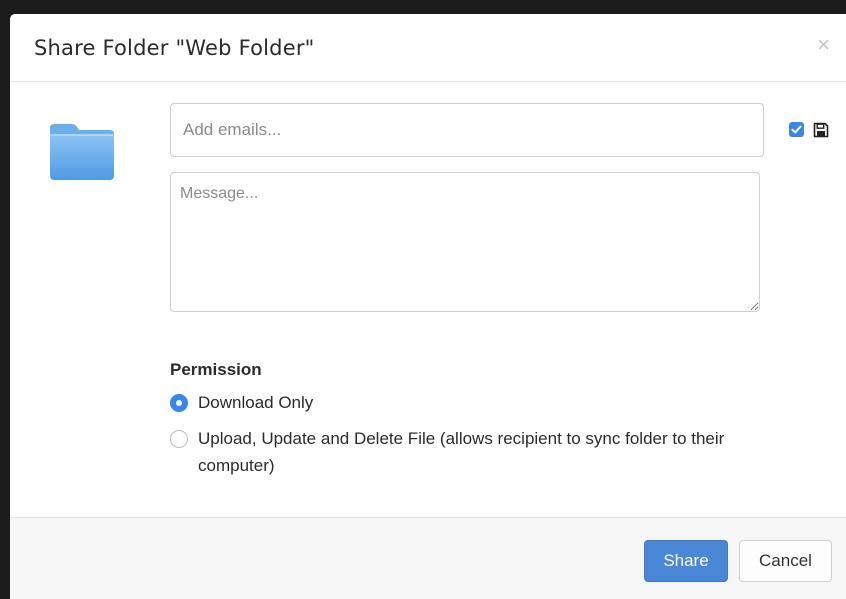 Image resolution: width=846 pixels, height=599 pixels. What do you see at coordinates (179, 439) in the screenshot?
I see `radio-unselected` at bounding box center [179, 439].